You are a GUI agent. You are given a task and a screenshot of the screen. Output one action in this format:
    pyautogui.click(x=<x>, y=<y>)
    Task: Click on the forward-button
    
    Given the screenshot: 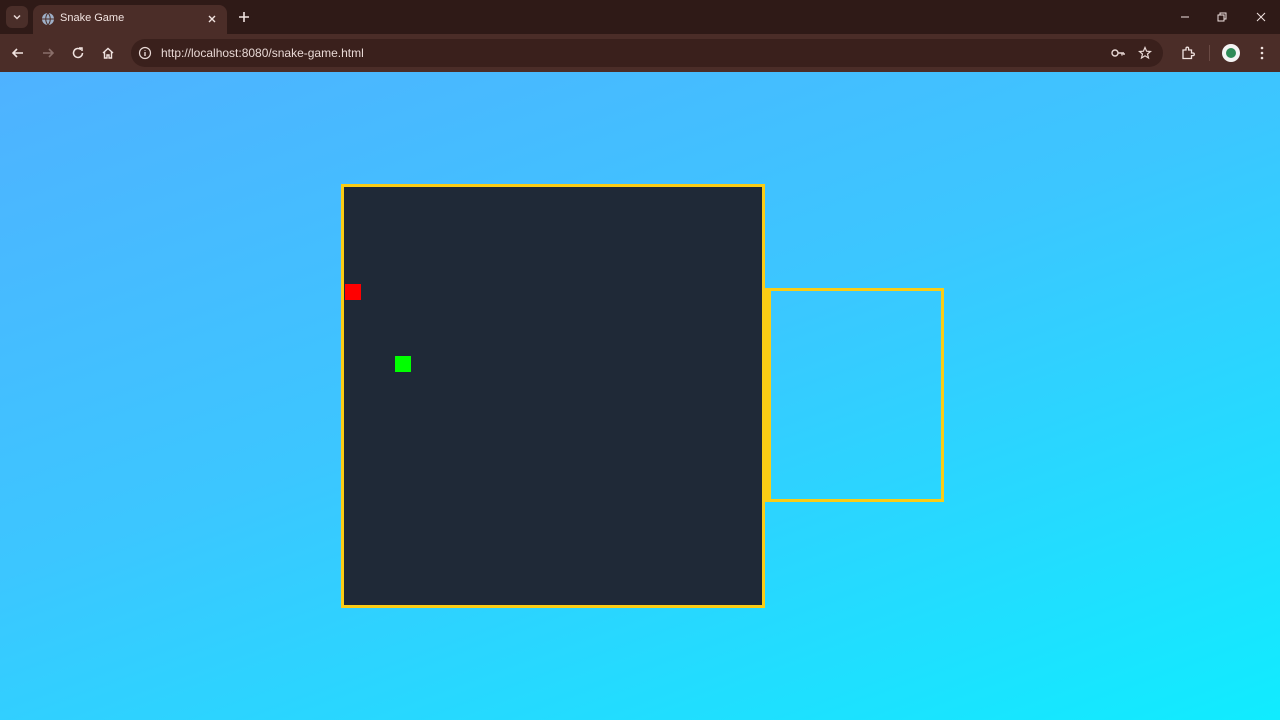 What is the action you would take?
    pyautogui.click(x=48, y=53)
    